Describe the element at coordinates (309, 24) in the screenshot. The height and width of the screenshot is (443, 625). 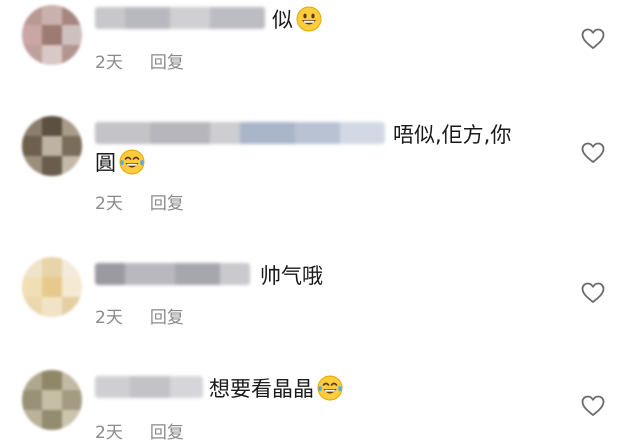
I see `grinning-face-icon` at that location.